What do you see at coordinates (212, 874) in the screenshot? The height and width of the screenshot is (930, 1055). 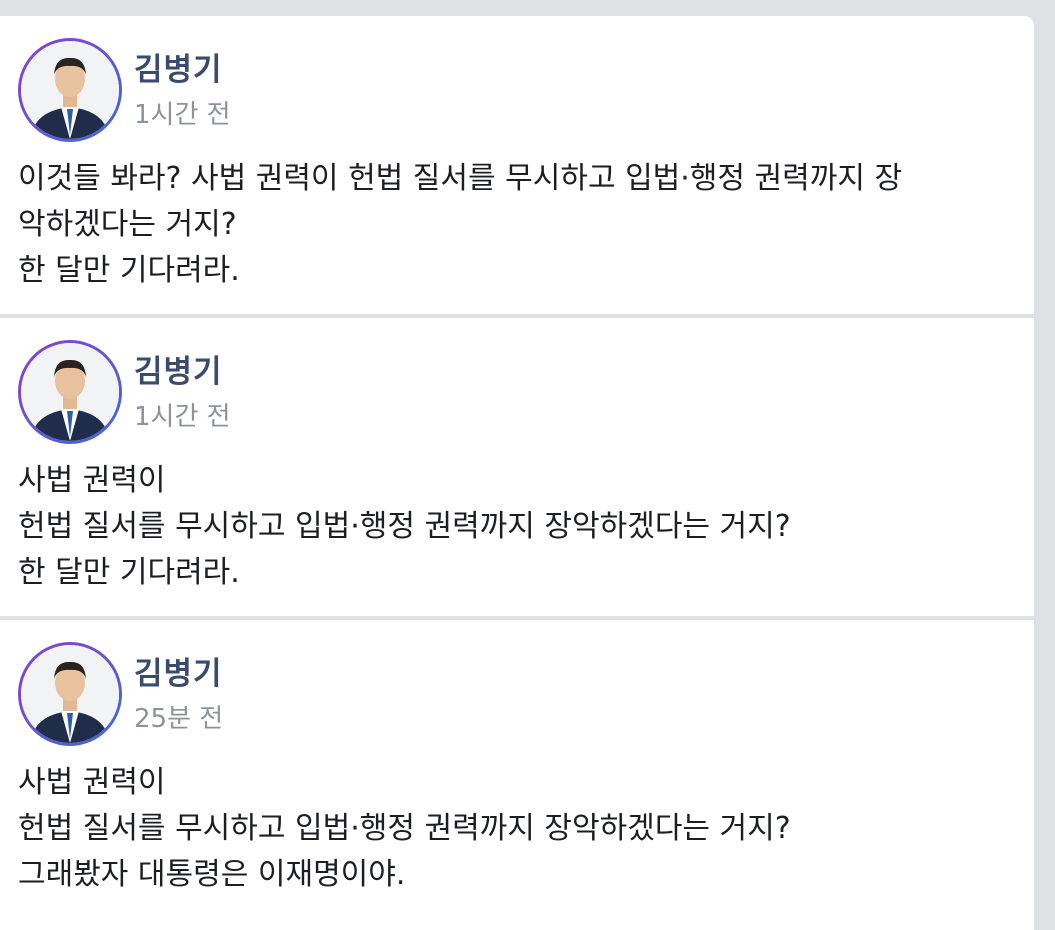 I see `post-text-line: 그래봤자 대통령은 이재명이야.` at bounding box center [212, 874].